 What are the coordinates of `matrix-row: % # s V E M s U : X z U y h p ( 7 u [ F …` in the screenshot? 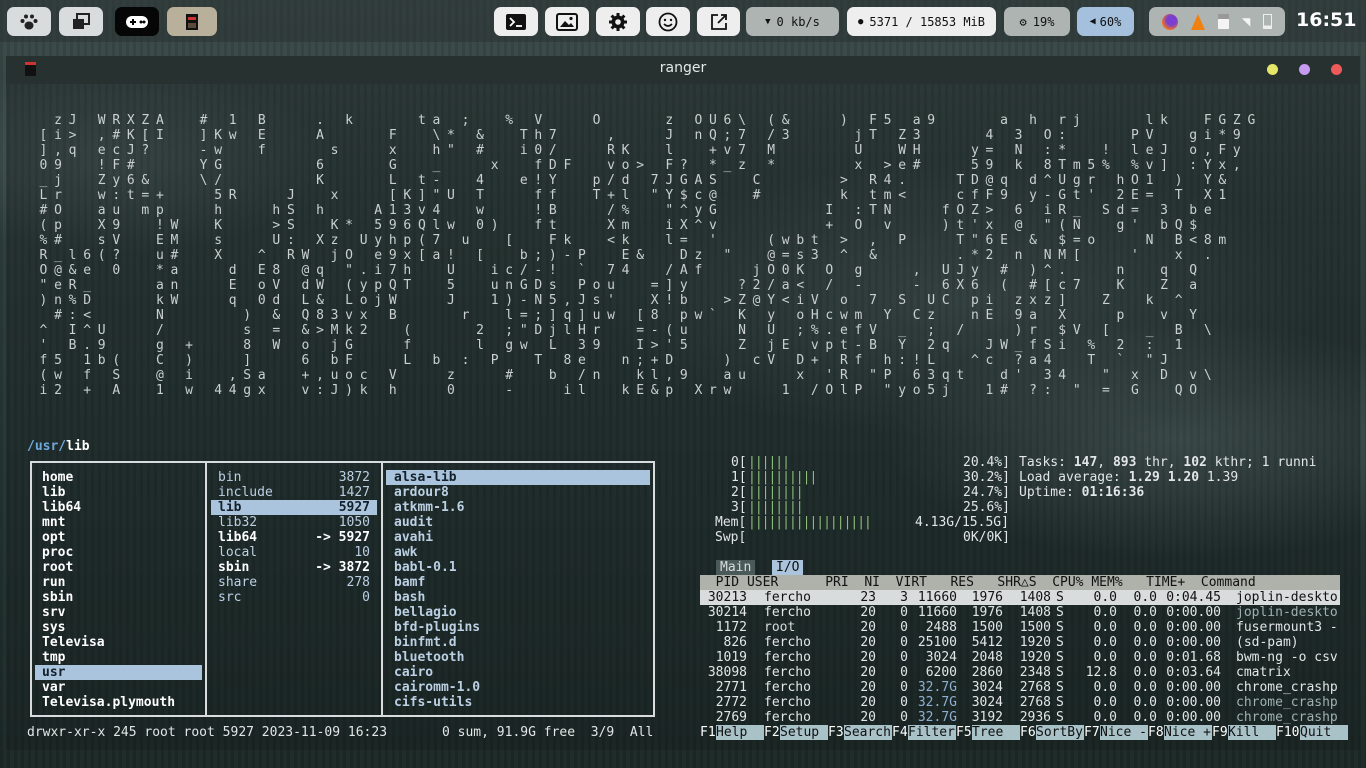 It's located at (626, 240).